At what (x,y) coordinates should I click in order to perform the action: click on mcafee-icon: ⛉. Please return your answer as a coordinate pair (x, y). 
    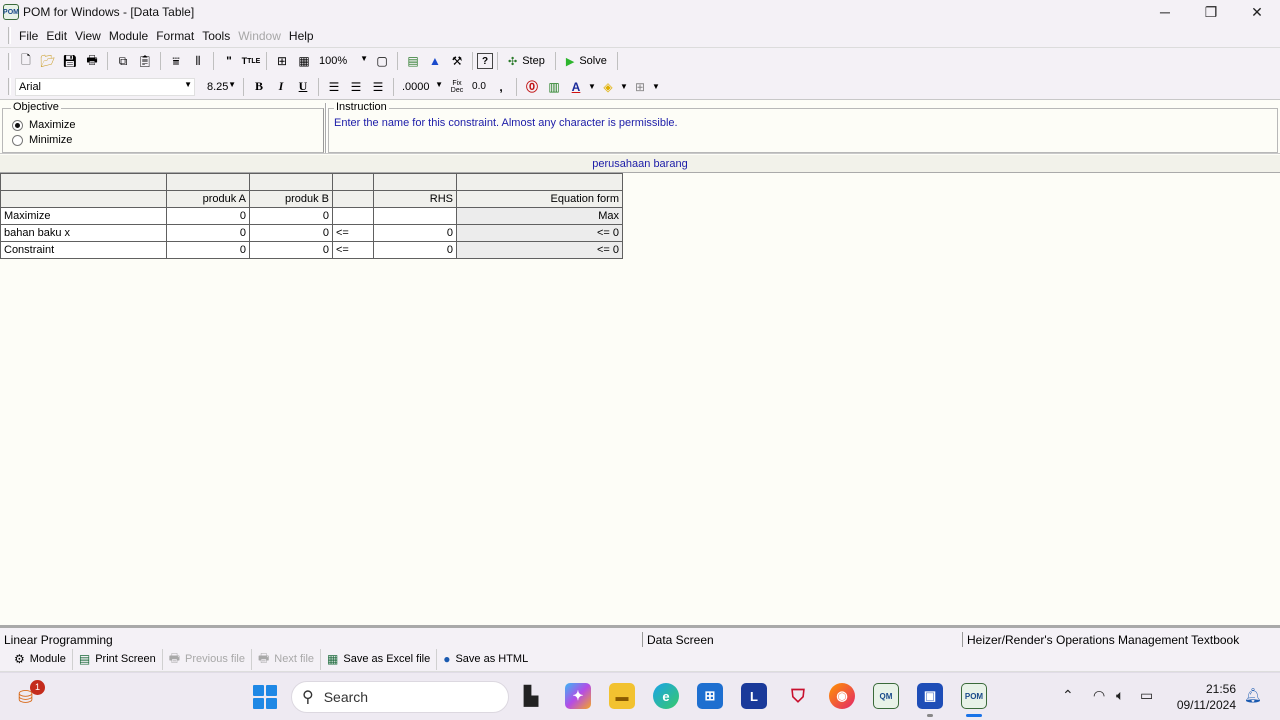
    Looking at the image, I should click on (798, 696).